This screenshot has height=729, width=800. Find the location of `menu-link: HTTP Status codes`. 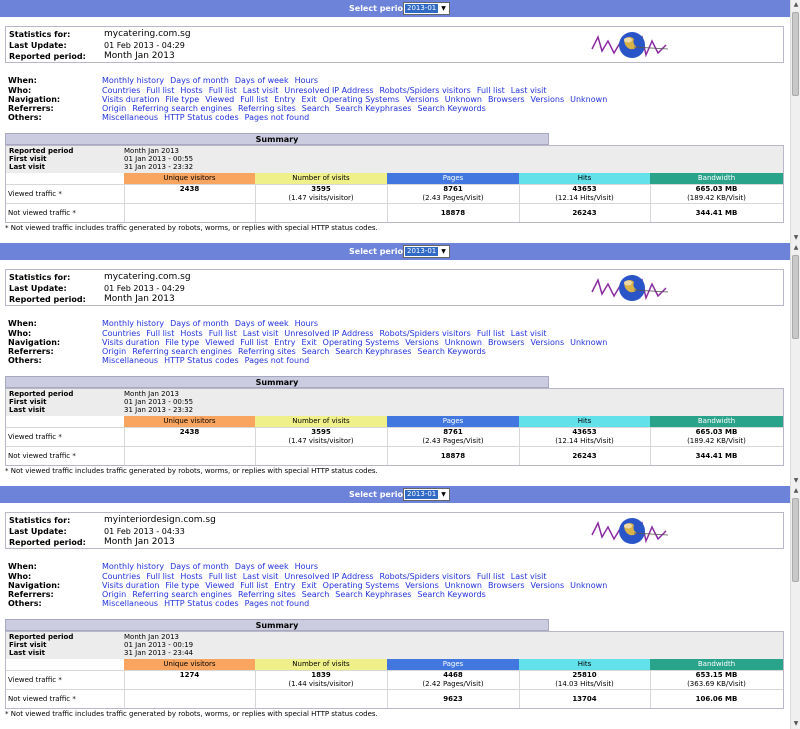

menu-link: HTTP Status codes is located at coordinates (201, 360).